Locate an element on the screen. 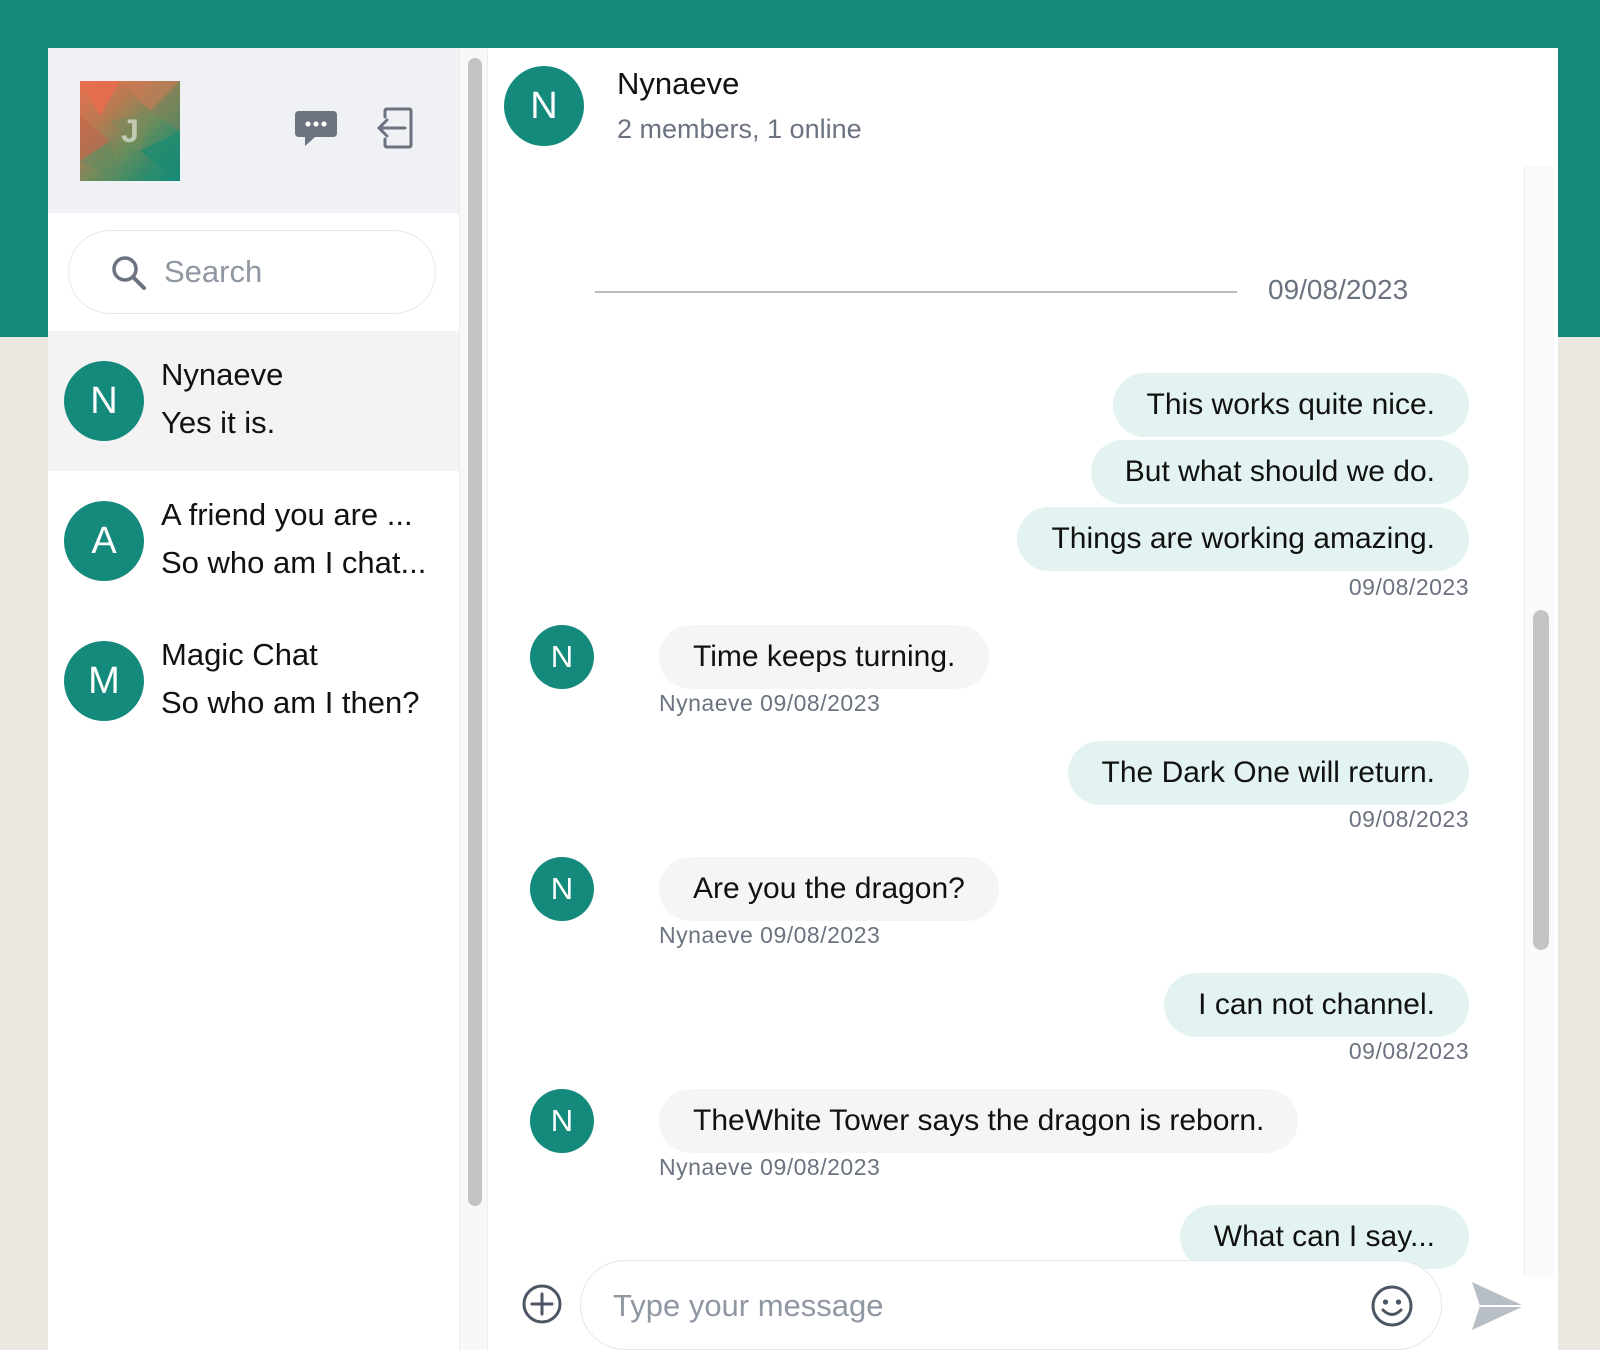 This screenshot has width=1600, height=1350. conversation-last-message: Yes it is. is located at coordinates (218, 422).